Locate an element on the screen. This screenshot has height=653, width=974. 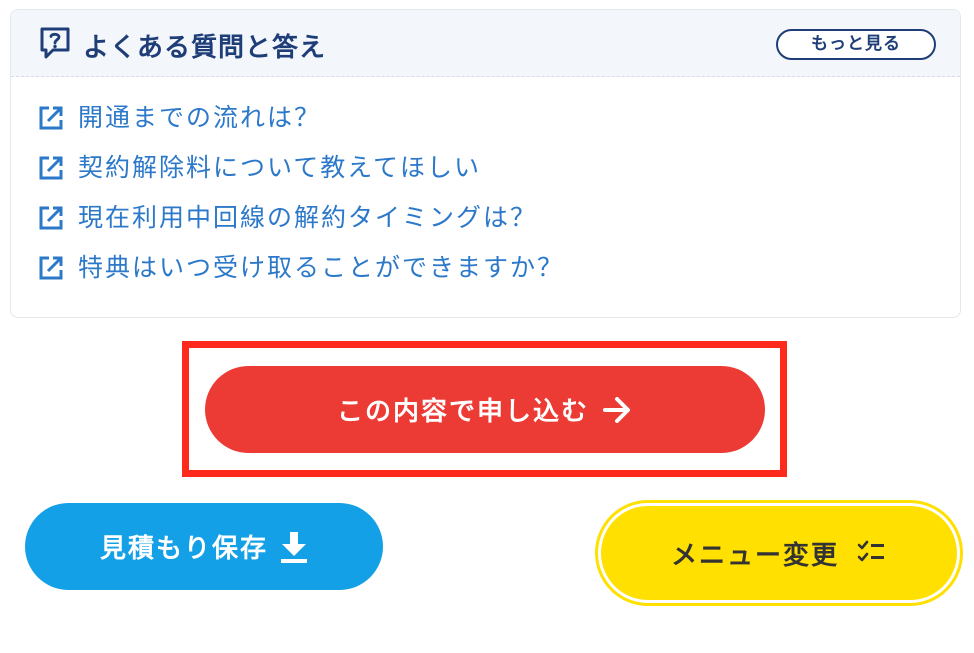
save-estimate-button: 見積もり保存 is located at coordinates (204, 546).